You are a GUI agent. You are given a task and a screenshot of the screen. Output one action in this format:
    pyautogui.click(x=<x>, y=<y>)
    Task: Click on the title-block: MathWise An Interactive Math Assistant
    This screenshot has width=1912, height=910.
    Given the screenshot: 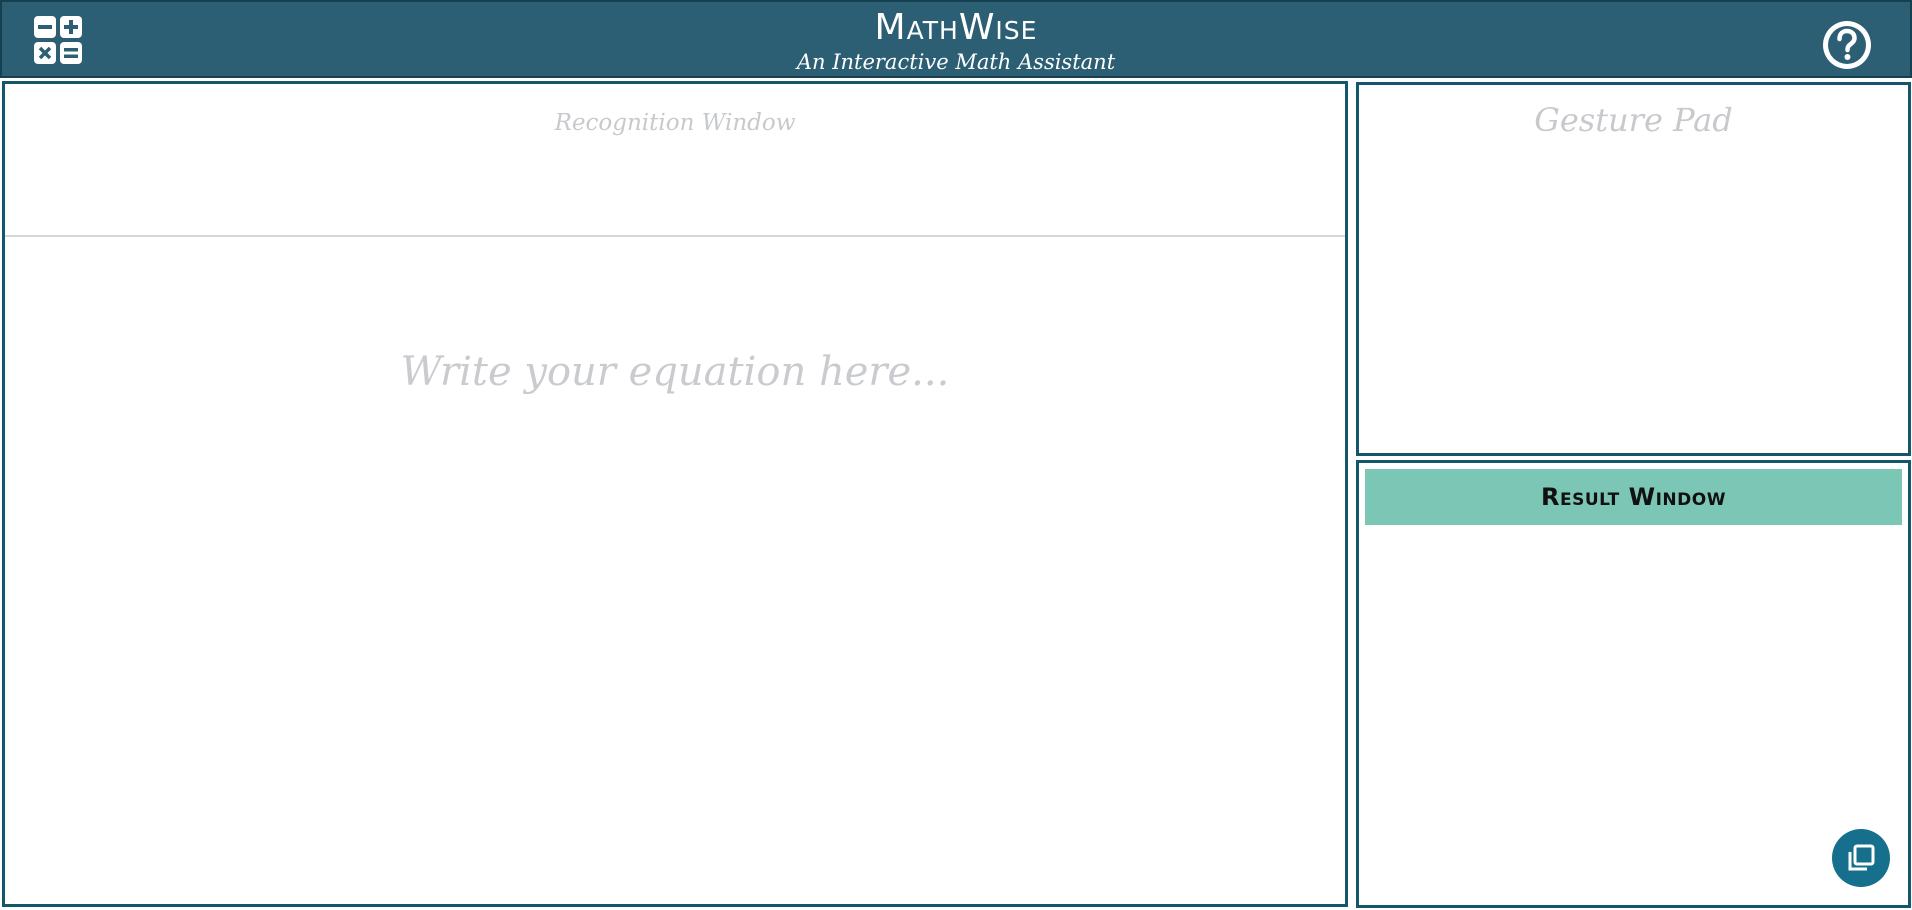 What is the action you would take?
    pyautogui.click(x=956, y=40)
    